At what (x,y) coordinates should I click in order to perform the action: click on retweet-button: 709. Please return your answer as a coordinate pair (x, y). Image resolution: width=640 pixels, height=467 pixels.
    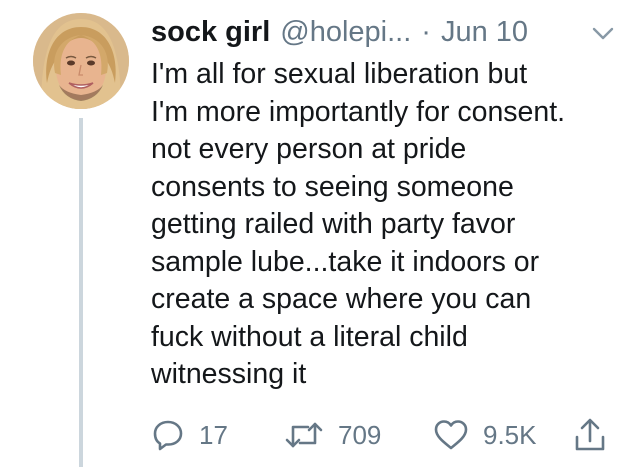
    Looking at the image, I should click on (332, 435).